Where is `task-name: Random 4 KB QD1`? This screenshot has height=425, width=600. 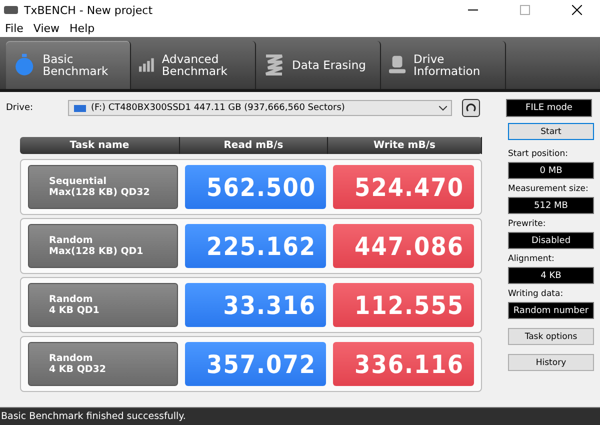
task-name: Random 4 KB QD1 is located at coordinates (103, 305).